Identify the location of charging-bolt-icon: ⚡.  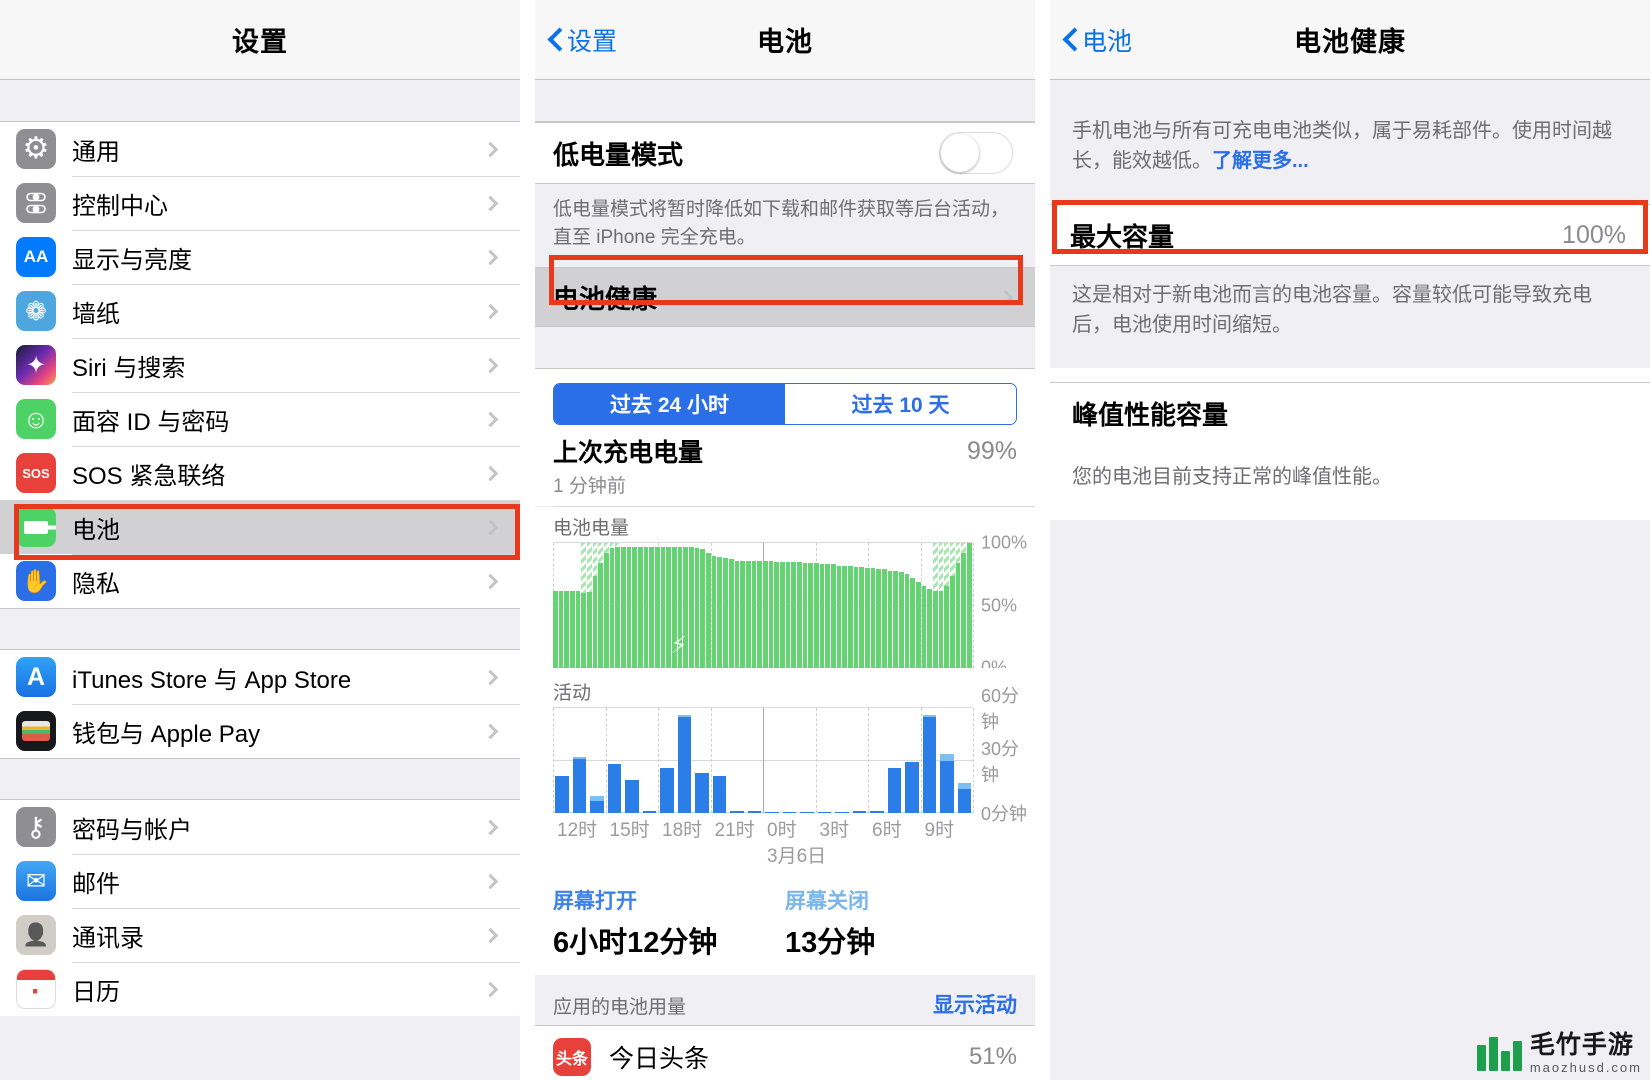
(679, 646).